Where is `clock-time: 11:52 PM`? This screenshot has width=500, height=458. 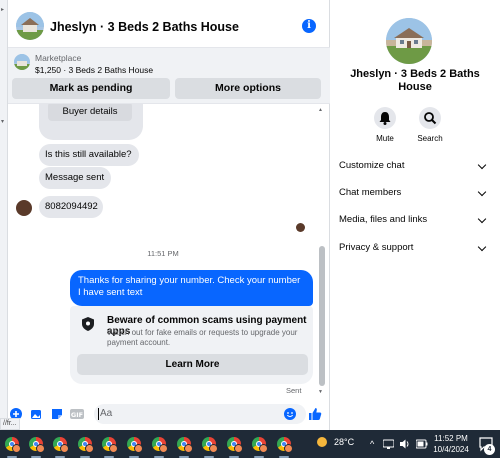
clock-time: 11:52 PM is located at coordinates (451, 438).